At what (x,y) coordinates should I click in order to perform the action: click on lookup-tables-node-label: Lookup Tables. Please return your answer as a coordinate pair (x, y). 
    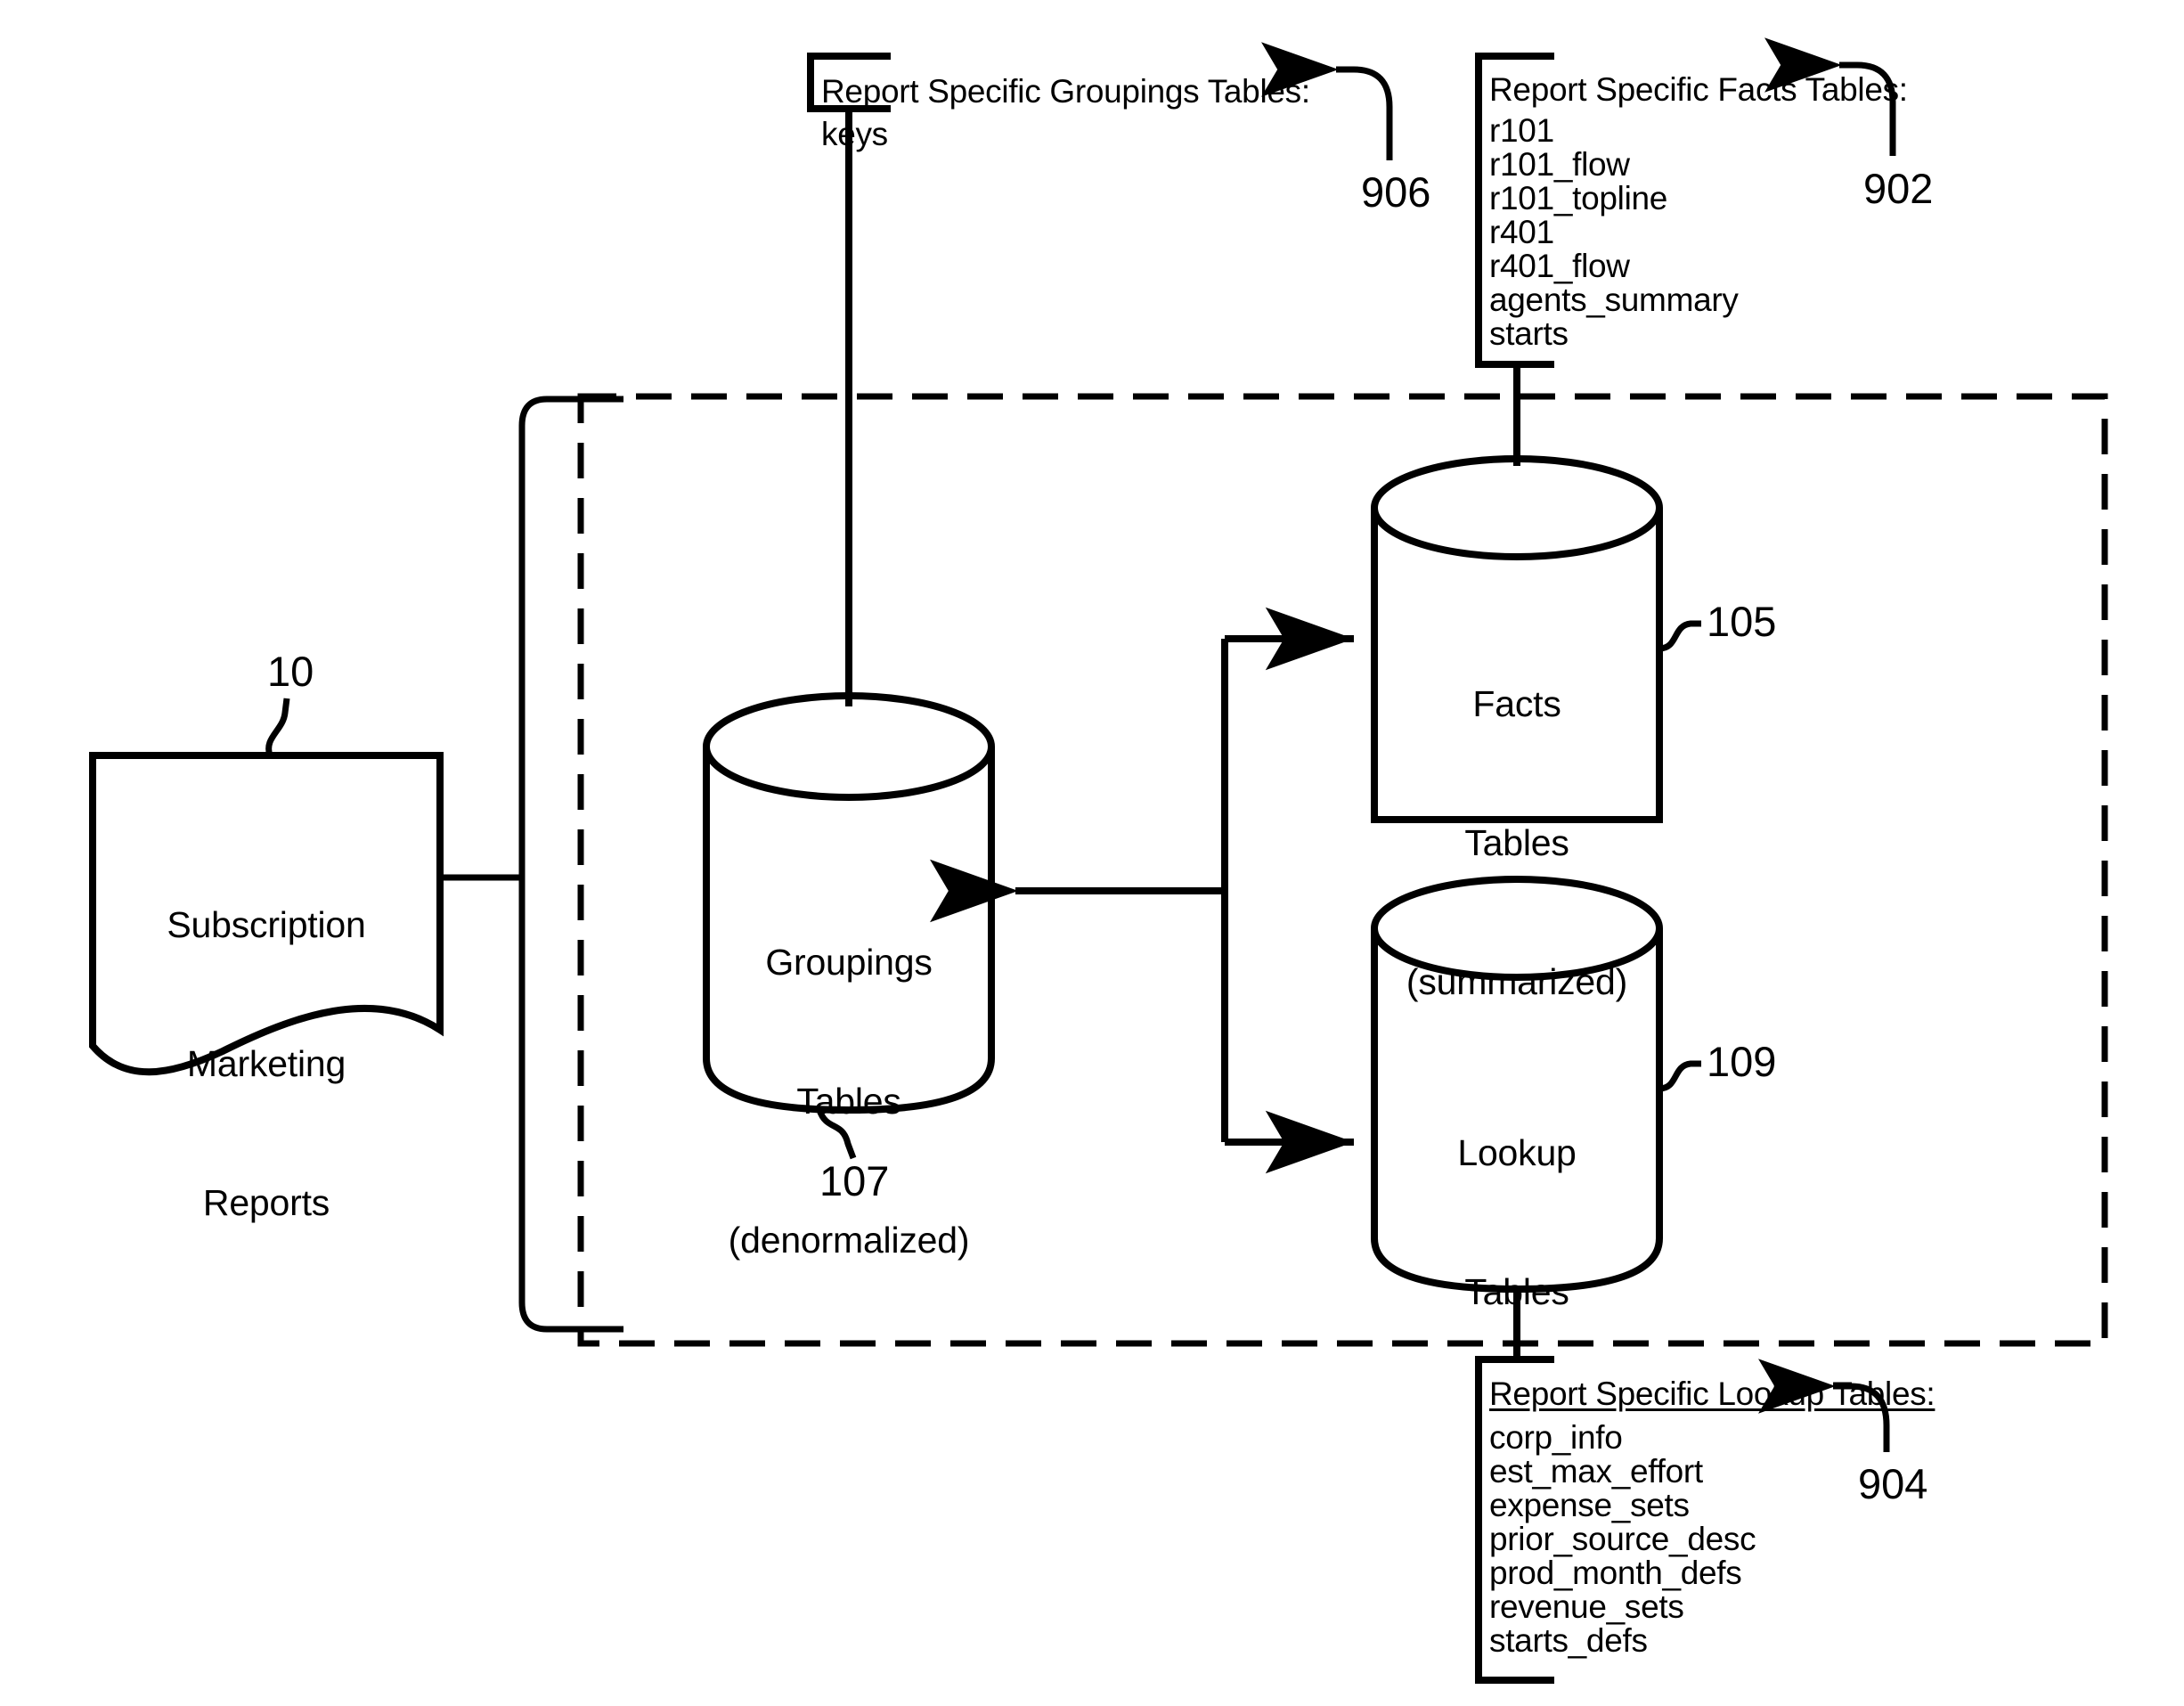
    Looking at the image, I should click on (1516, 1222).